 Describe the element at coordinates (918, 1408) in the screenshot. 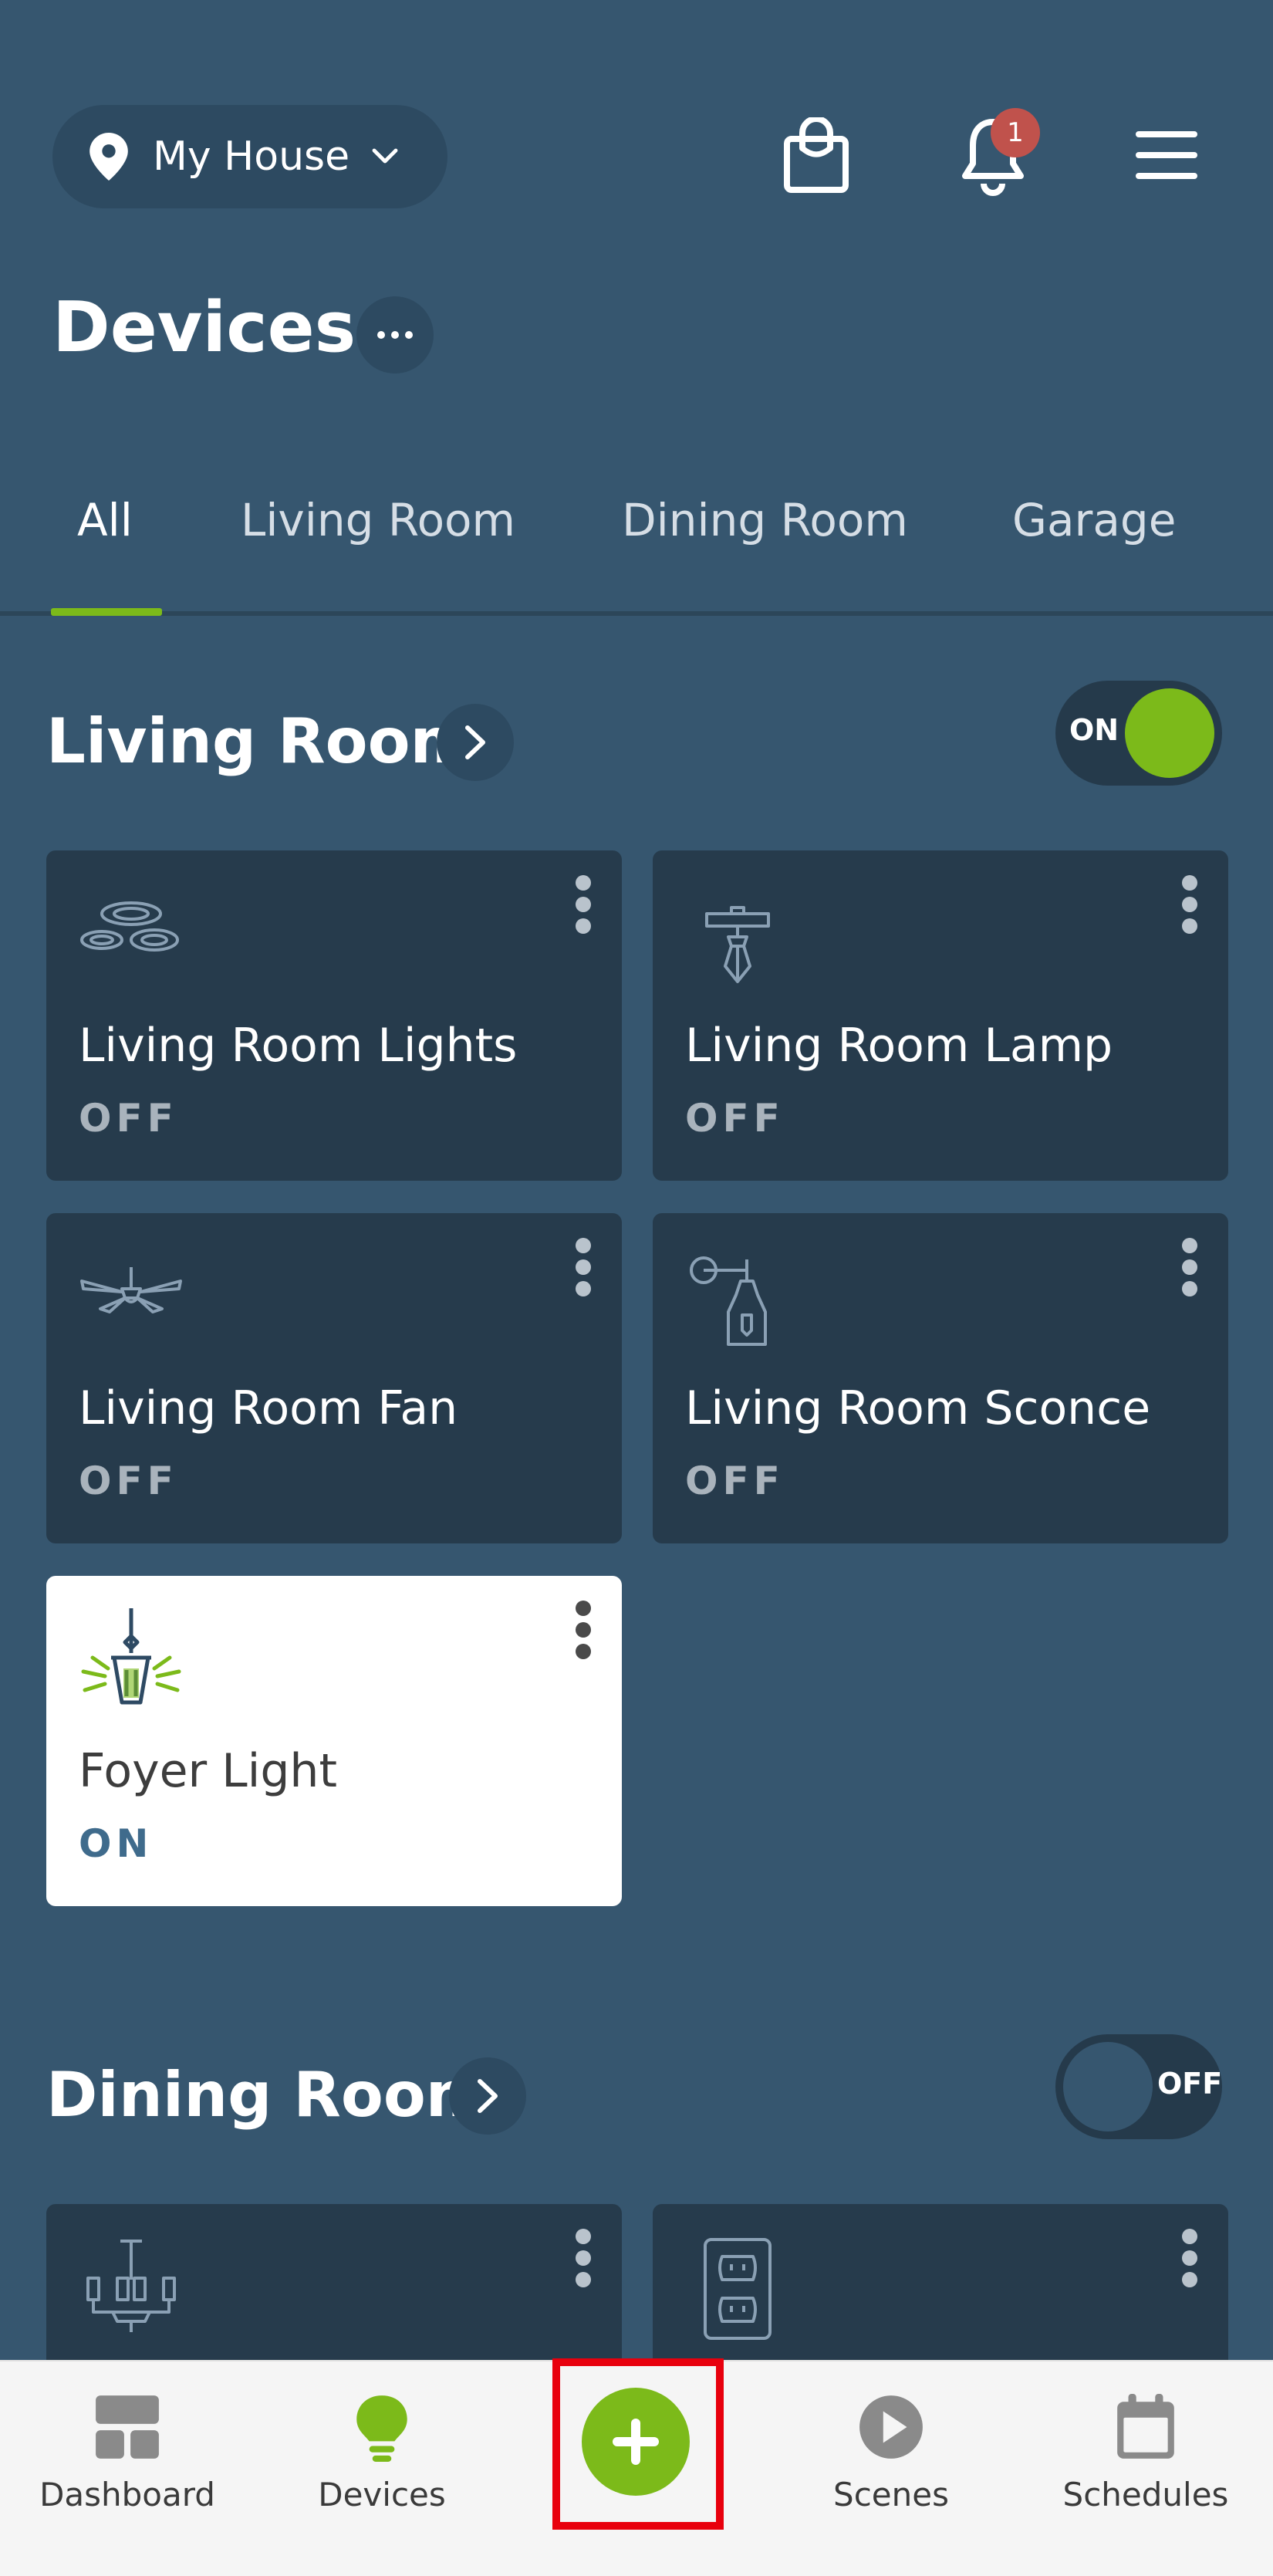

I see `device-name: Living Room Sconce` at that location.